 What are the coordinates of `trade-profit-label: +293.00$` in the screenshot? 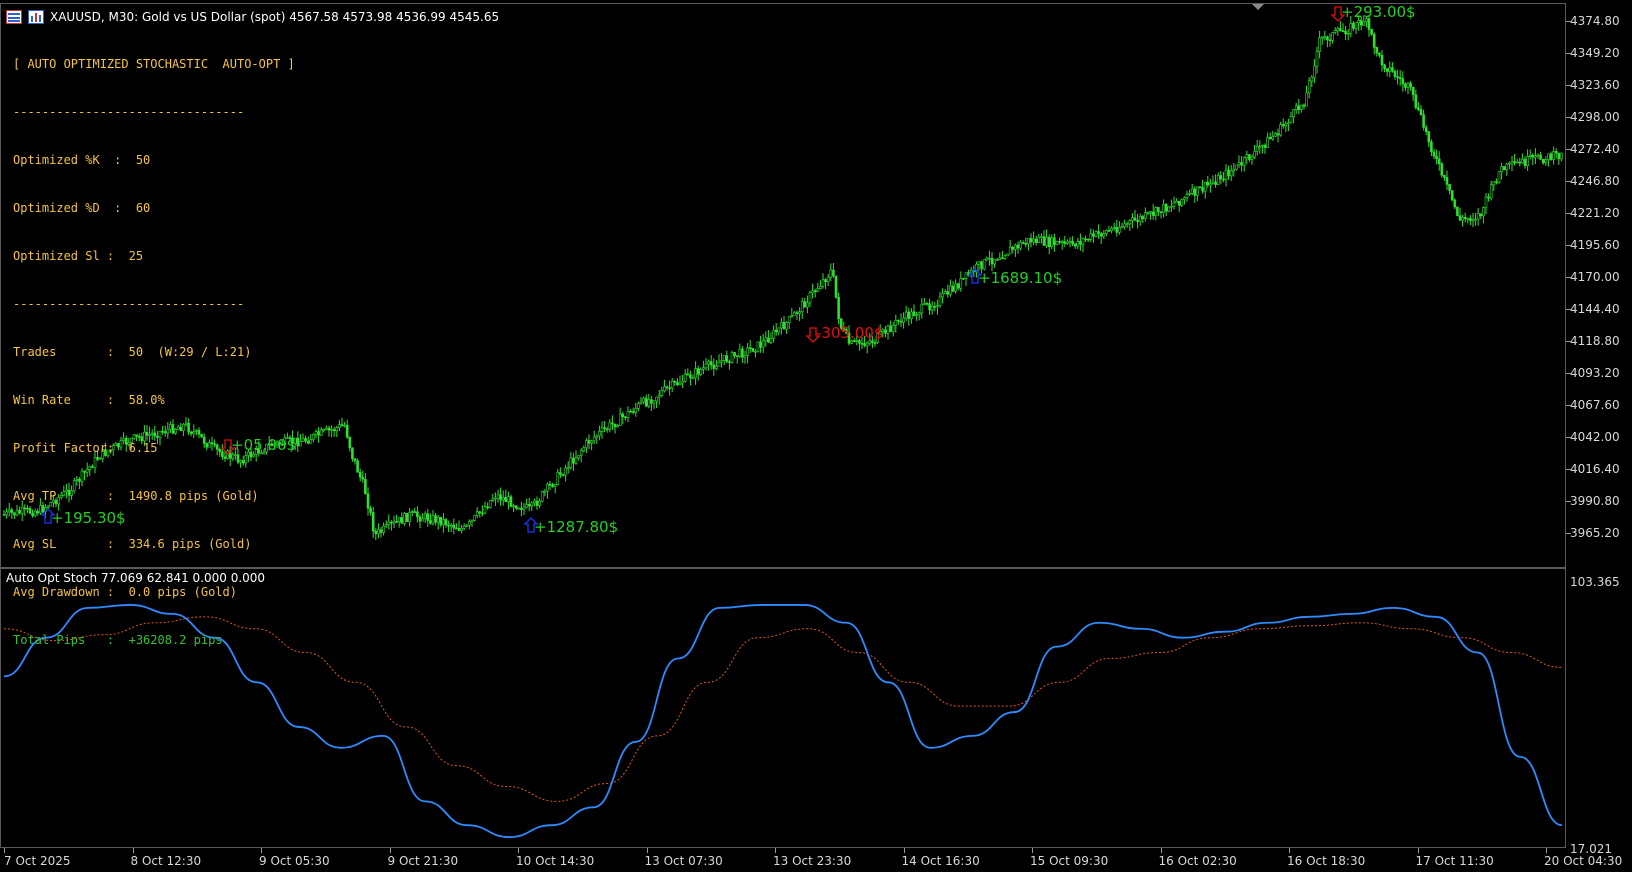 It's located at (1378, 12).